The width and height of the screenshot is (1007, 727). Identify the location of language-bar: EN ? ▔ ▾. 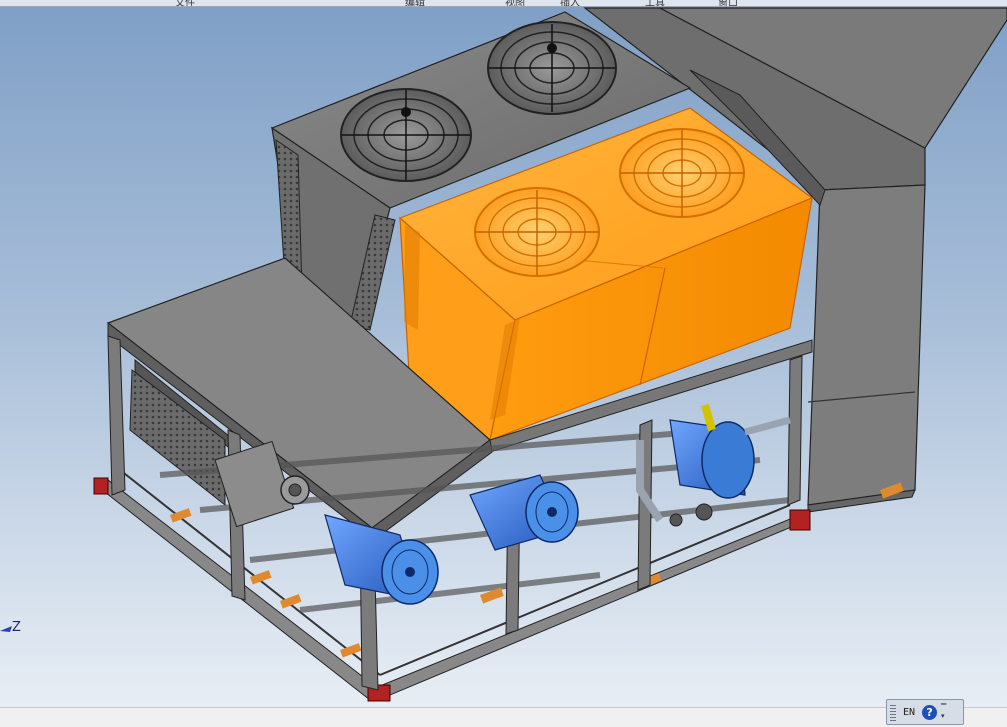
(925, 712).